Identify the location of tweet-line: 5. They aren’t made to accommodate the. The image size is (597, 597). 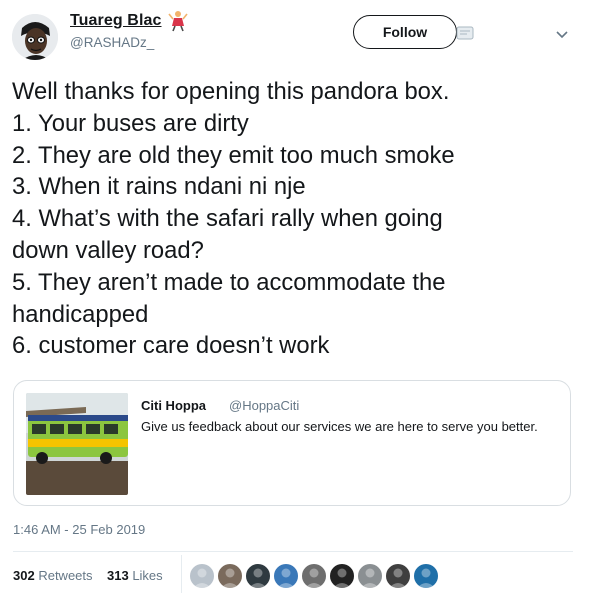
(229, 282).